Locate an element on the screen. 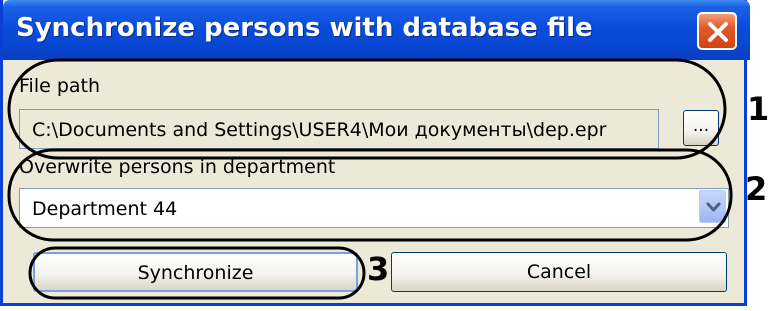 This screenshot has height=311, width=768. close-button is located at coordinates (717, 31).